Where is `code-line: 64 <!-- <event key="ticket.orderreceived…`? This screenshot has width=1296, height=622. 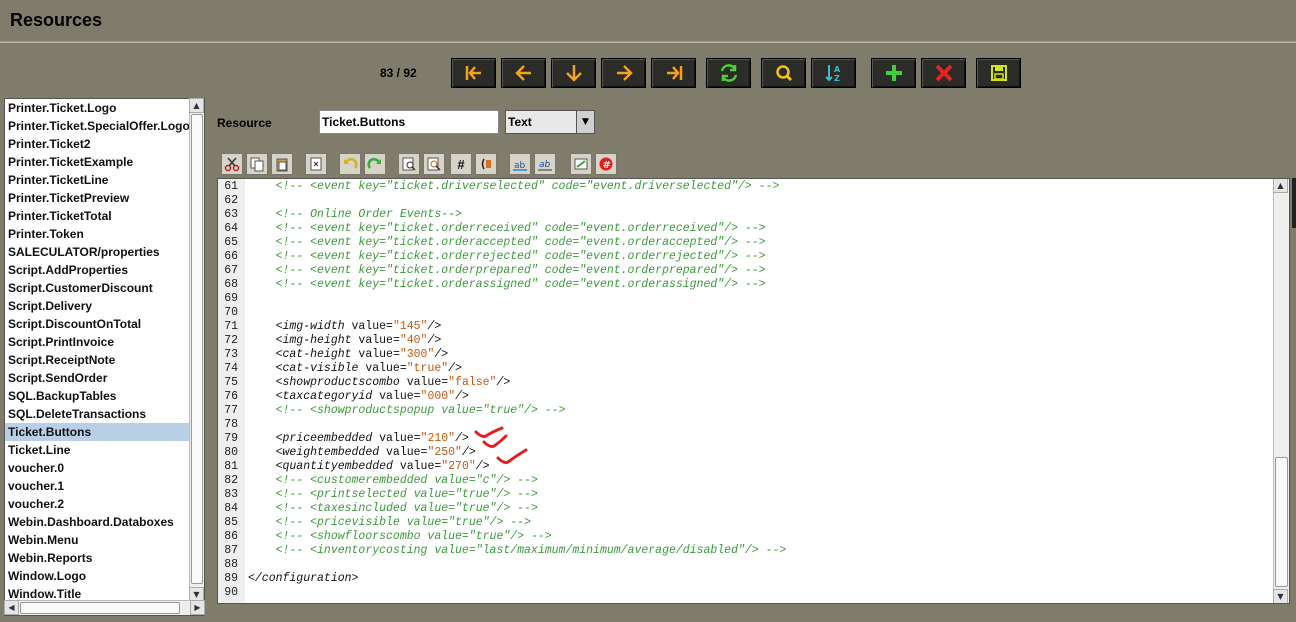 code-line: 64 <!-- <event key="ticket.orderreceived… is located at coordinates (745, 229).